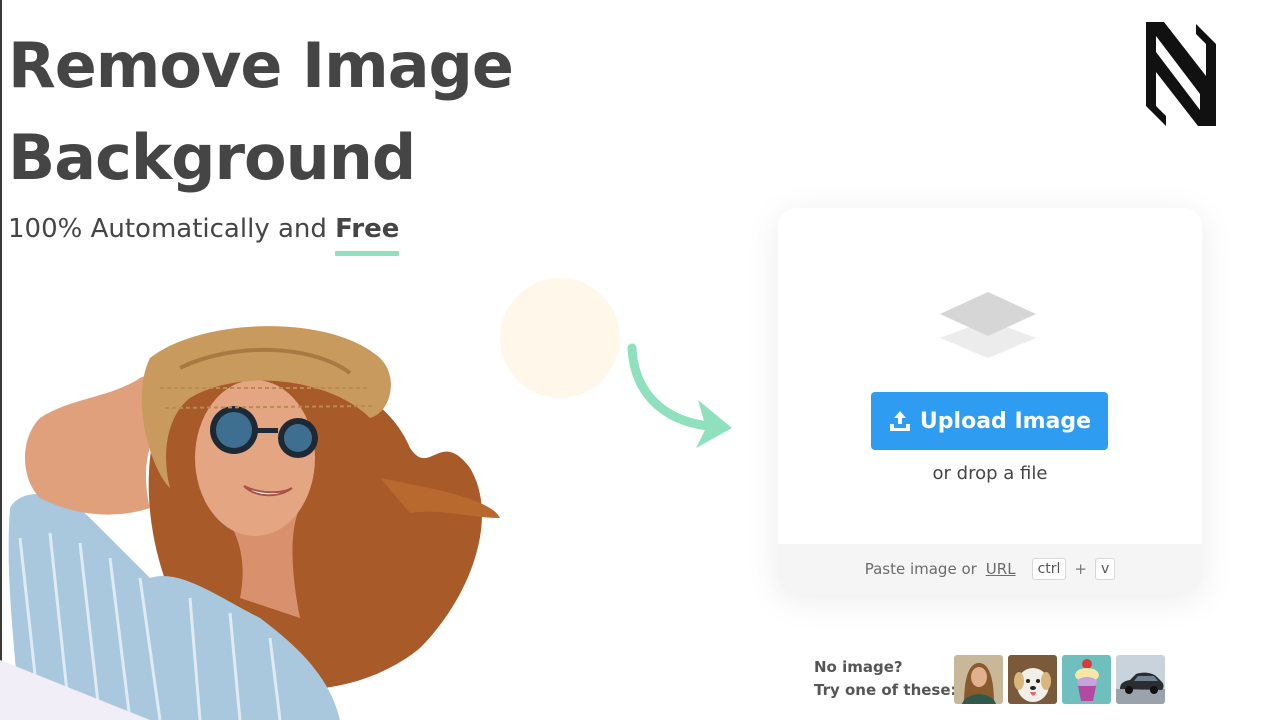 The width and height of the screenshot is (1280, 720). I want to click on drop-file-text: or drop a file, so click(990, 473).